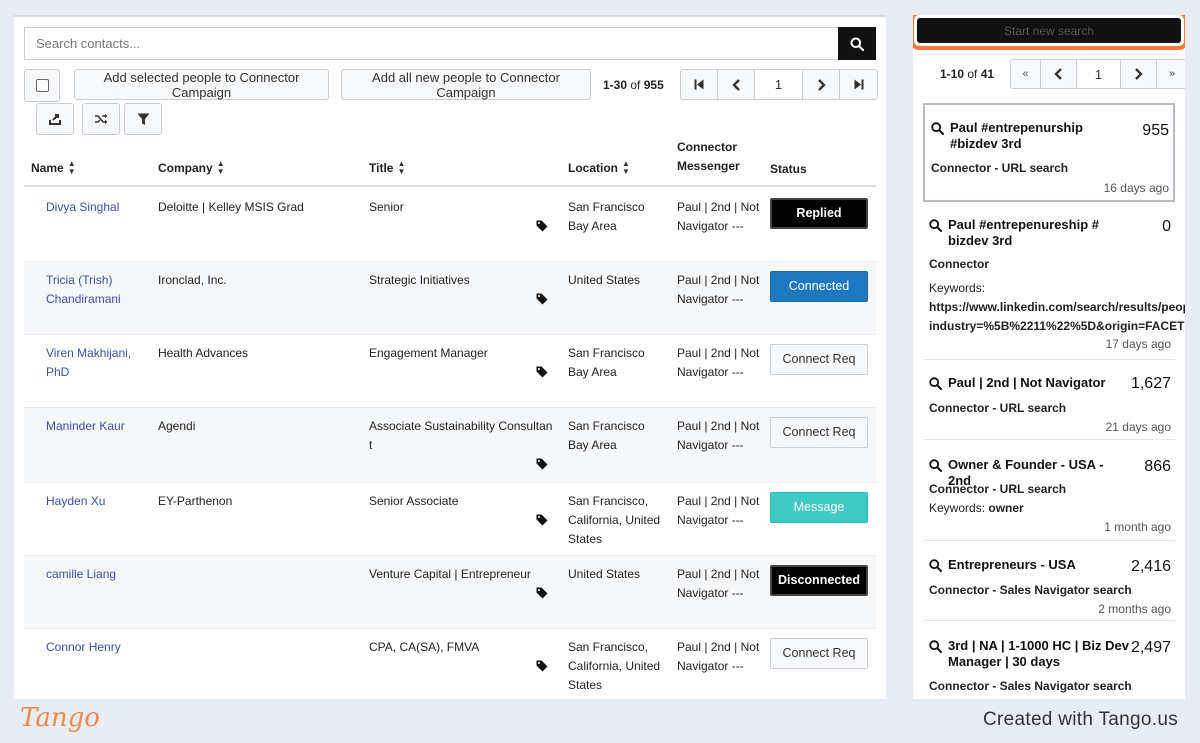 This screenshot has width=1200, height=743. I want to click on saved-search-title: Paul #entrepenurship #bizdev 3rd, so click(1031, 136).